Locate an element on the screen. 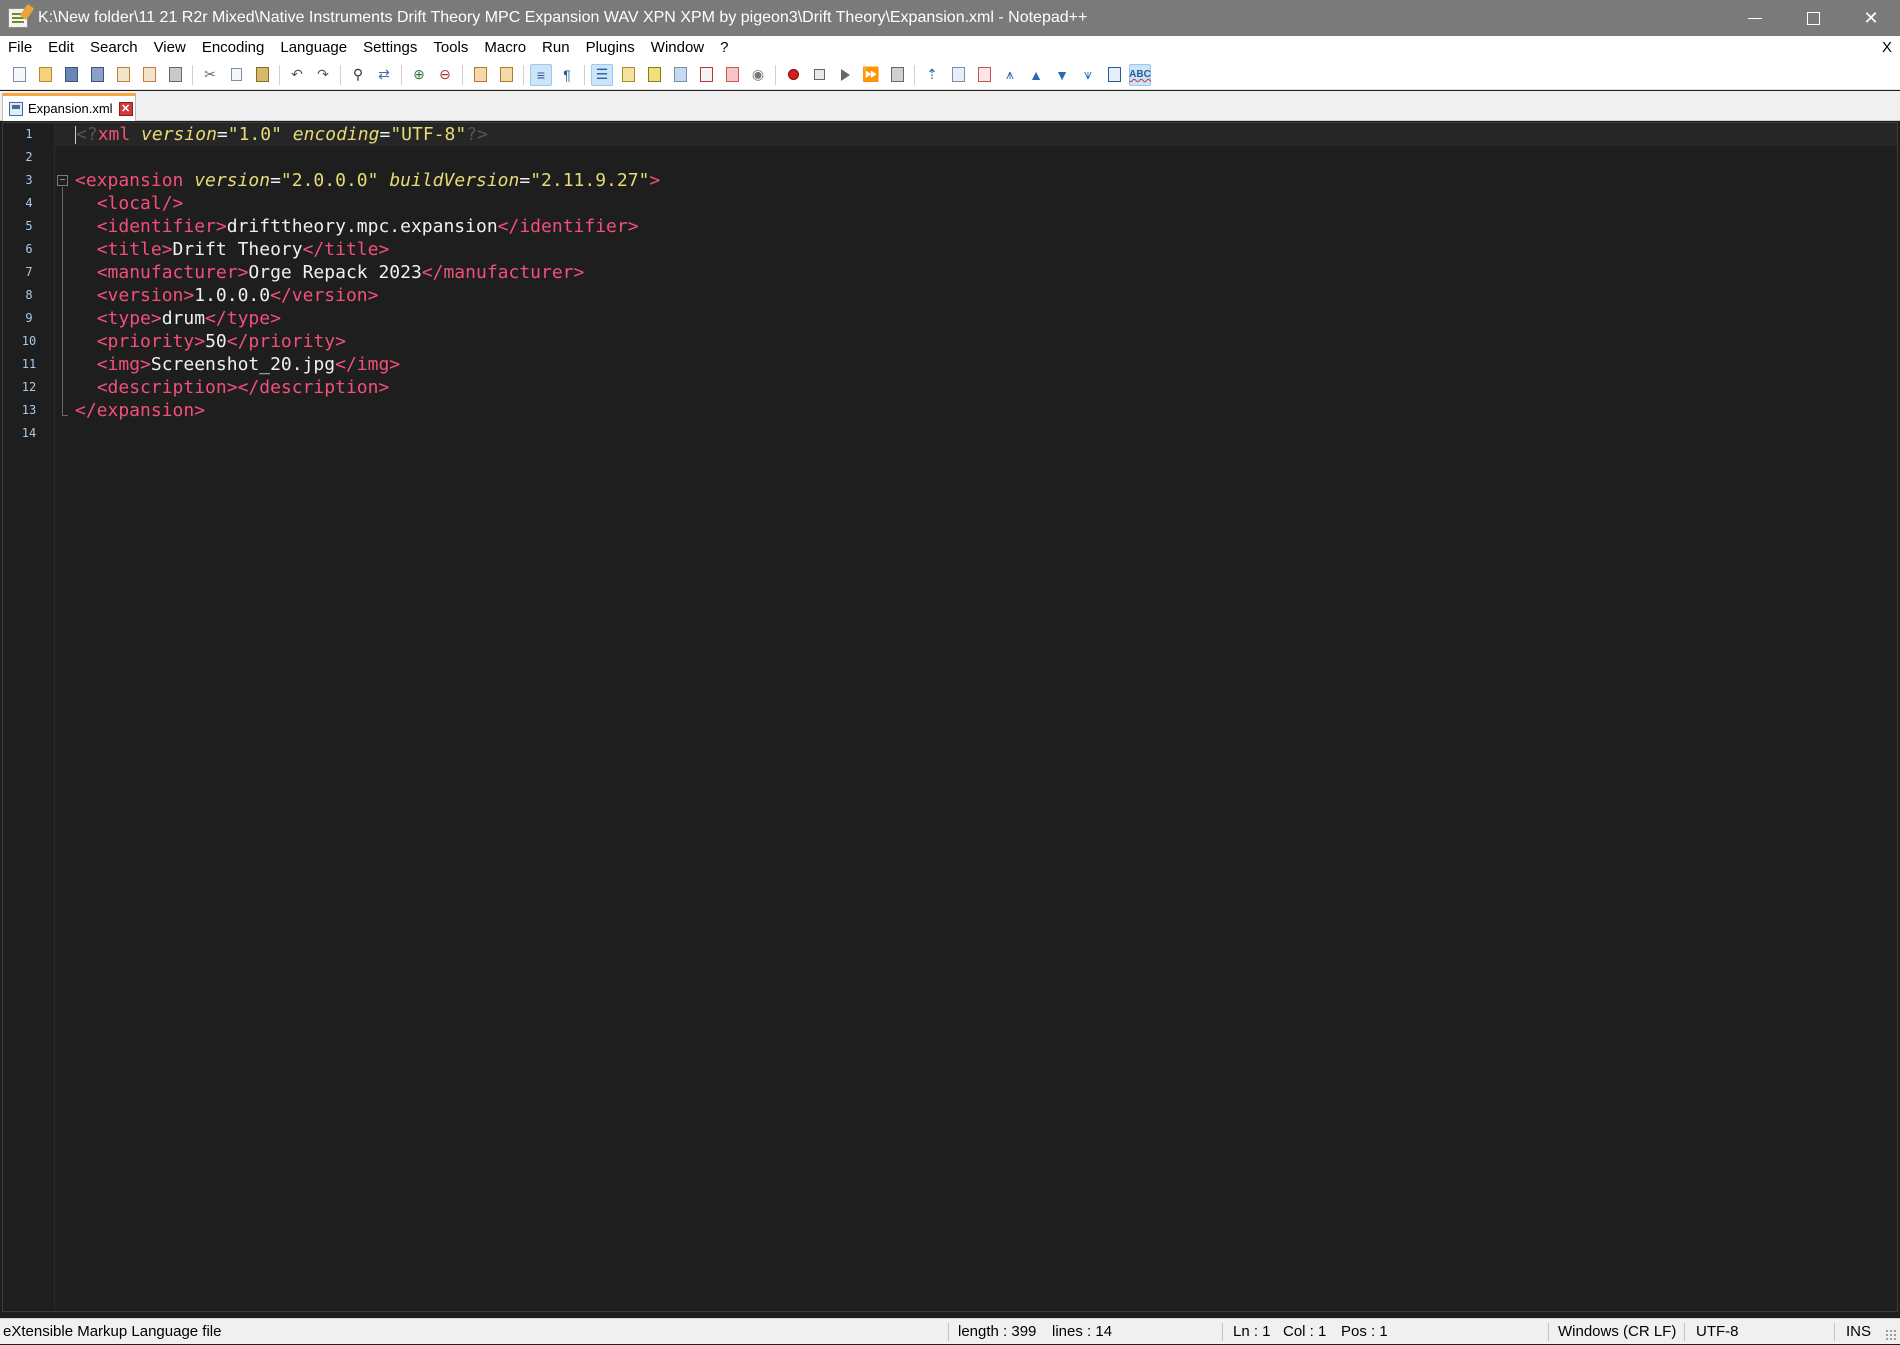 This screenshot has width=1900, height=1345. open-file-icon is located at coordinates (45, 75).